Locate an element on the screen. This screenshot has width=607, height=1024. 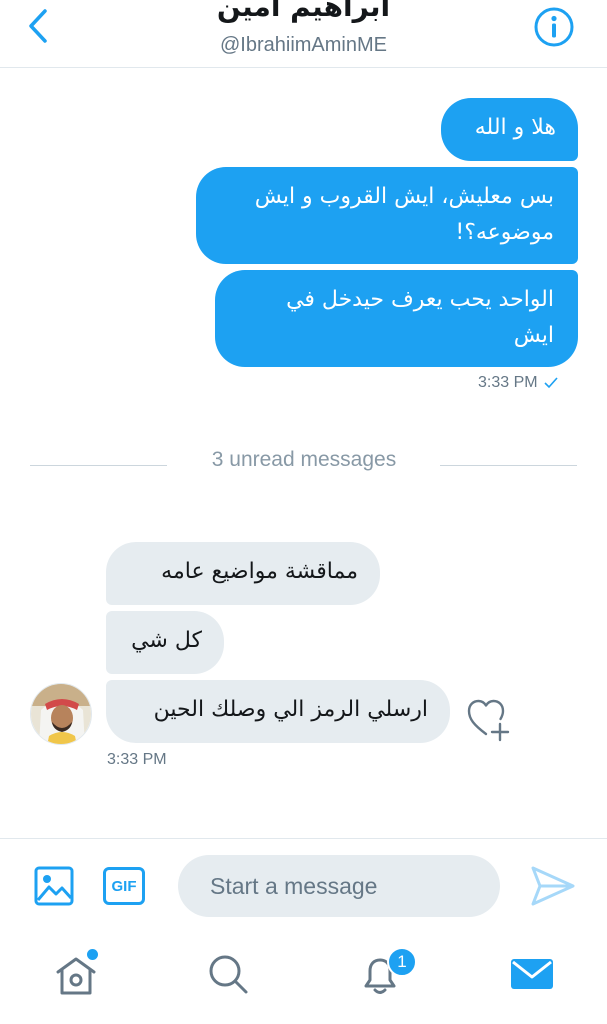
sent-timestamp: 3:33 PM is located at coordinates (508, 382).